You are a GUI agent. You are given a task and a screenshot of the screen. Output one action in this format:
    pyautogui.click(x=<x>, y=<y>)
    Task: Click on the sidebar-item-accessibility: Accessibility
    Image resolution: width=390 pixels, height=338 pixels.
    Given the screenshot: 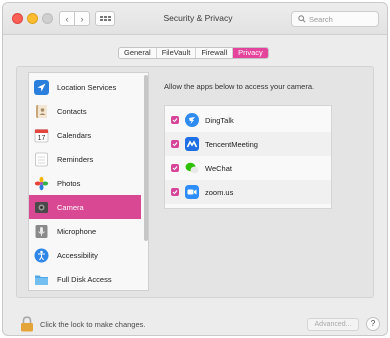 What is the action you would take?
    pyautogui.click(x=85, y=255)
    